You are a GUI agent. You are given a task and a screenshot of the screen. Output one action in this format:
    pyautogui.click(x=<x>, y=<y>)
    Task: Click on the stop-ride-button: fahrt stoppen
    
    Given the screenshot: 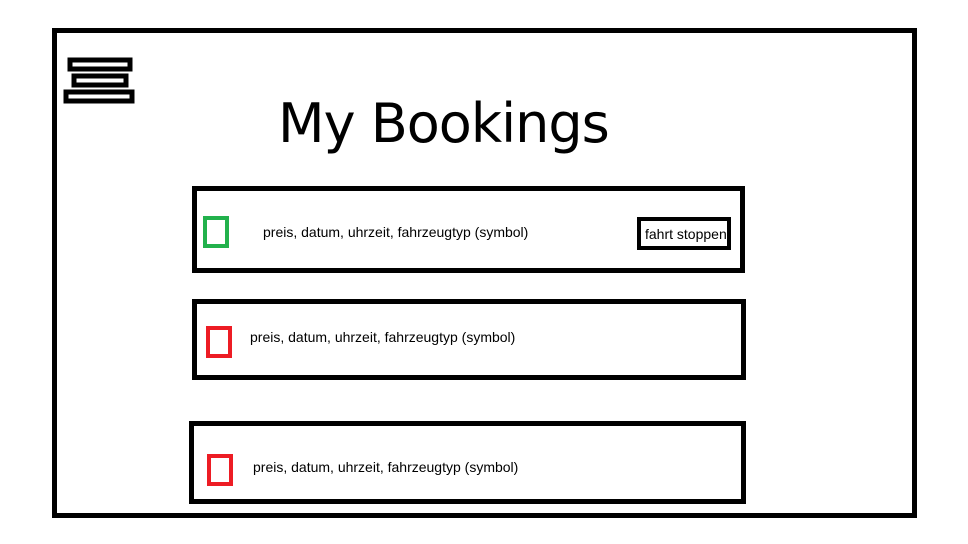 What is the action you would take?
    pyautogui.click(x=684, y=233)
    